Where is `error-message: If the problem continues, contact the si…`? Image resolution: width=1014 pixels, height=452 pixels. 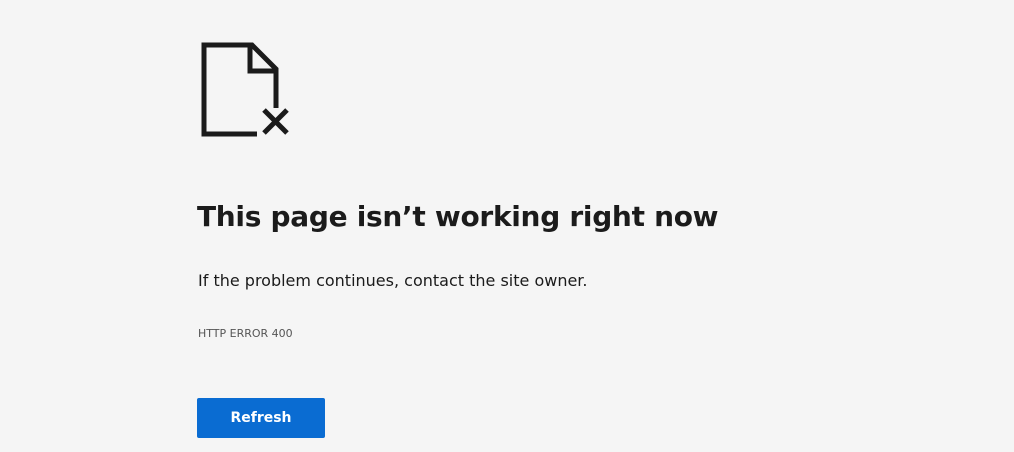
error-message: If the problem continues, contact the si… is located at coordinates (393, 280).